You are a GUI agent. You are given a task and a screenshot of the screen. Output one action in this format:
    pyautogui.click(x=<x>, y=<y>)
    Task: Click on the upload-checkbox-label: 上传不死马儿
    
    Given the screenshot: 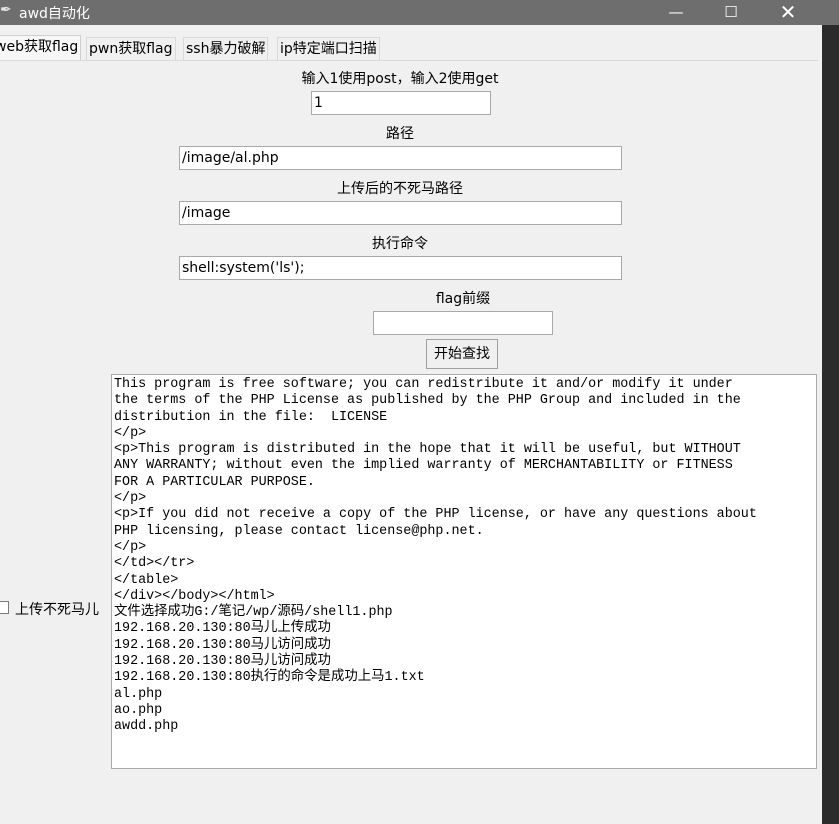 What is the action you would take?
    pyautogui.click(x=57, y=610)
    